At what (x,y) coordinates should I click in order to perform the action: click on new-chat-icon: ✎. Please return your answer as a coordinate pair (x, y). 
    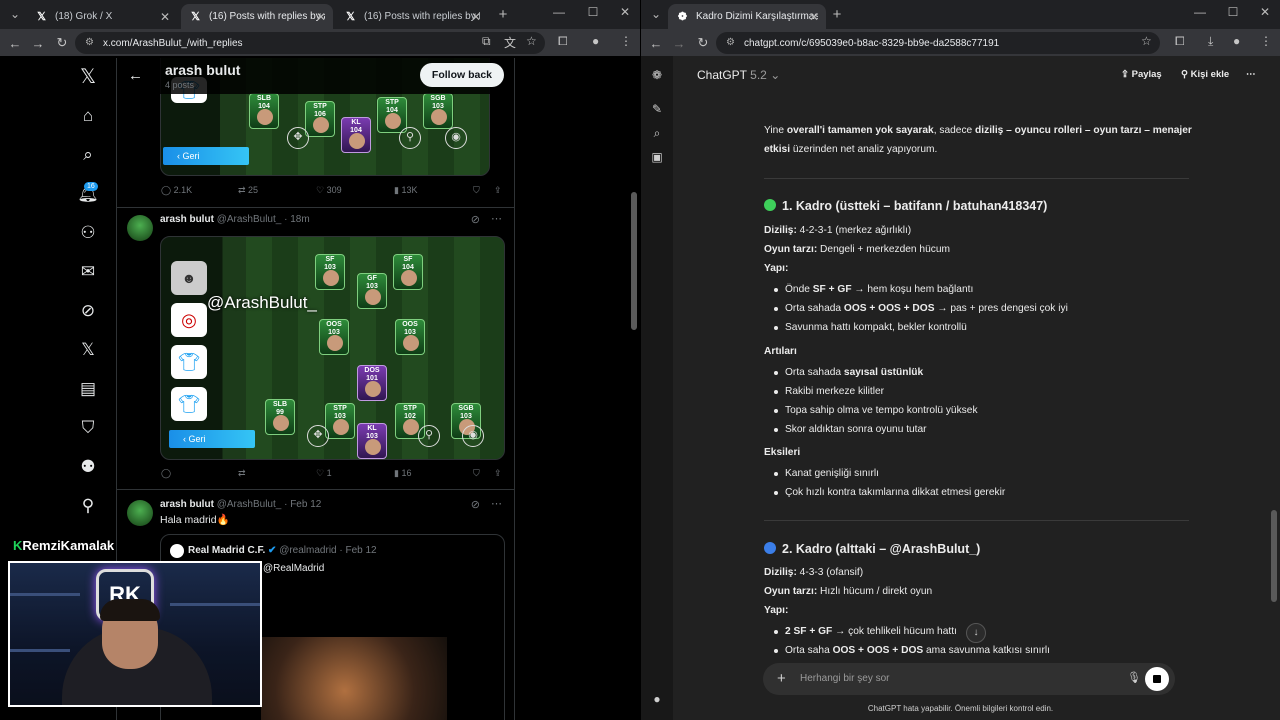
    Looking at the image, I should click on (657, 109).